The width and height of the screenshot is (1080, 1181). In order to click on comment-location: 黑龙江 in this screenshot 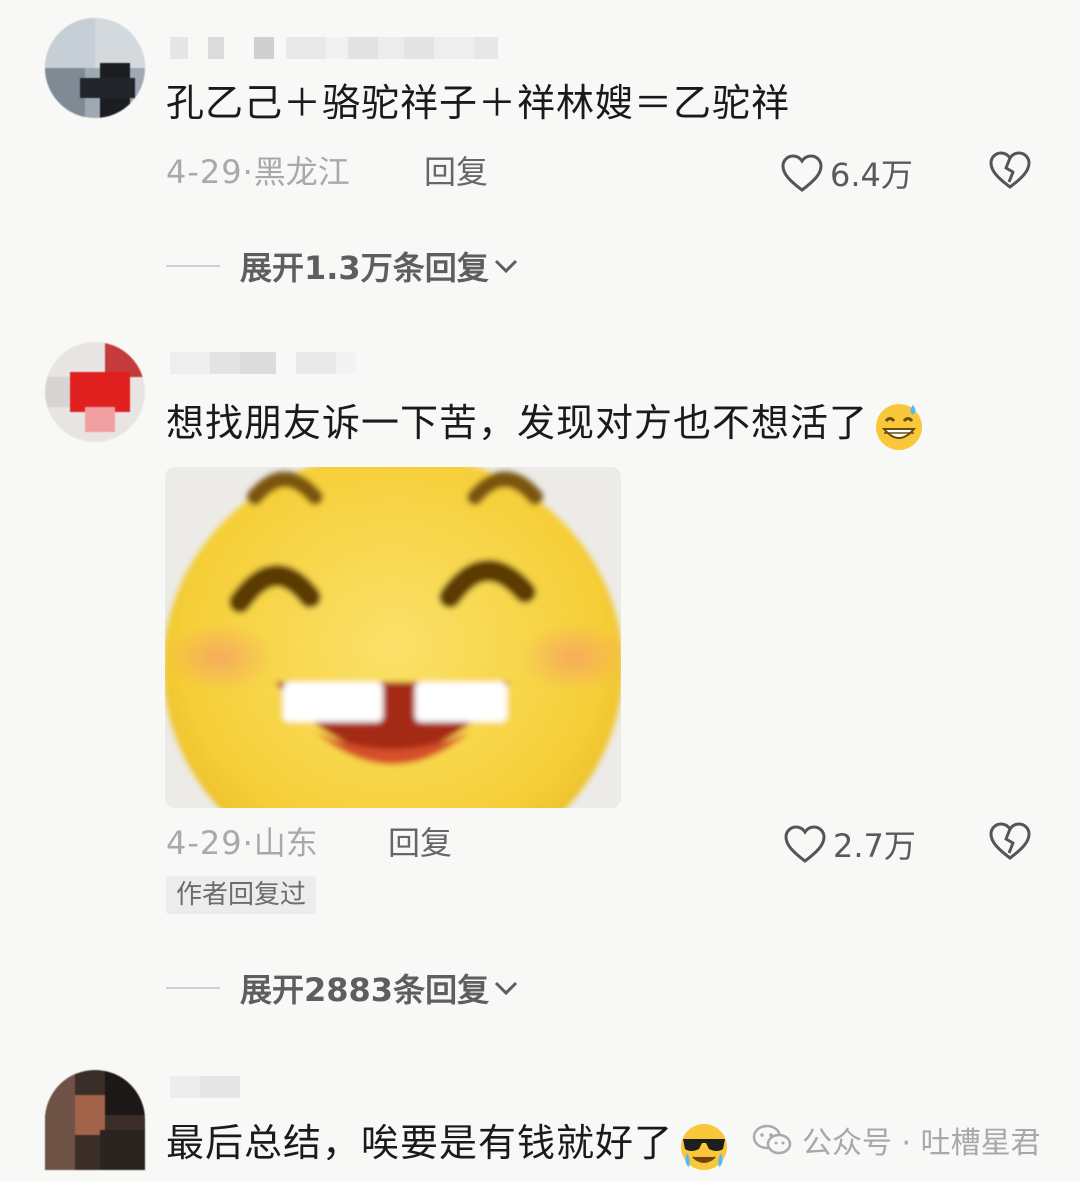, I will do `click(301, 172)`.